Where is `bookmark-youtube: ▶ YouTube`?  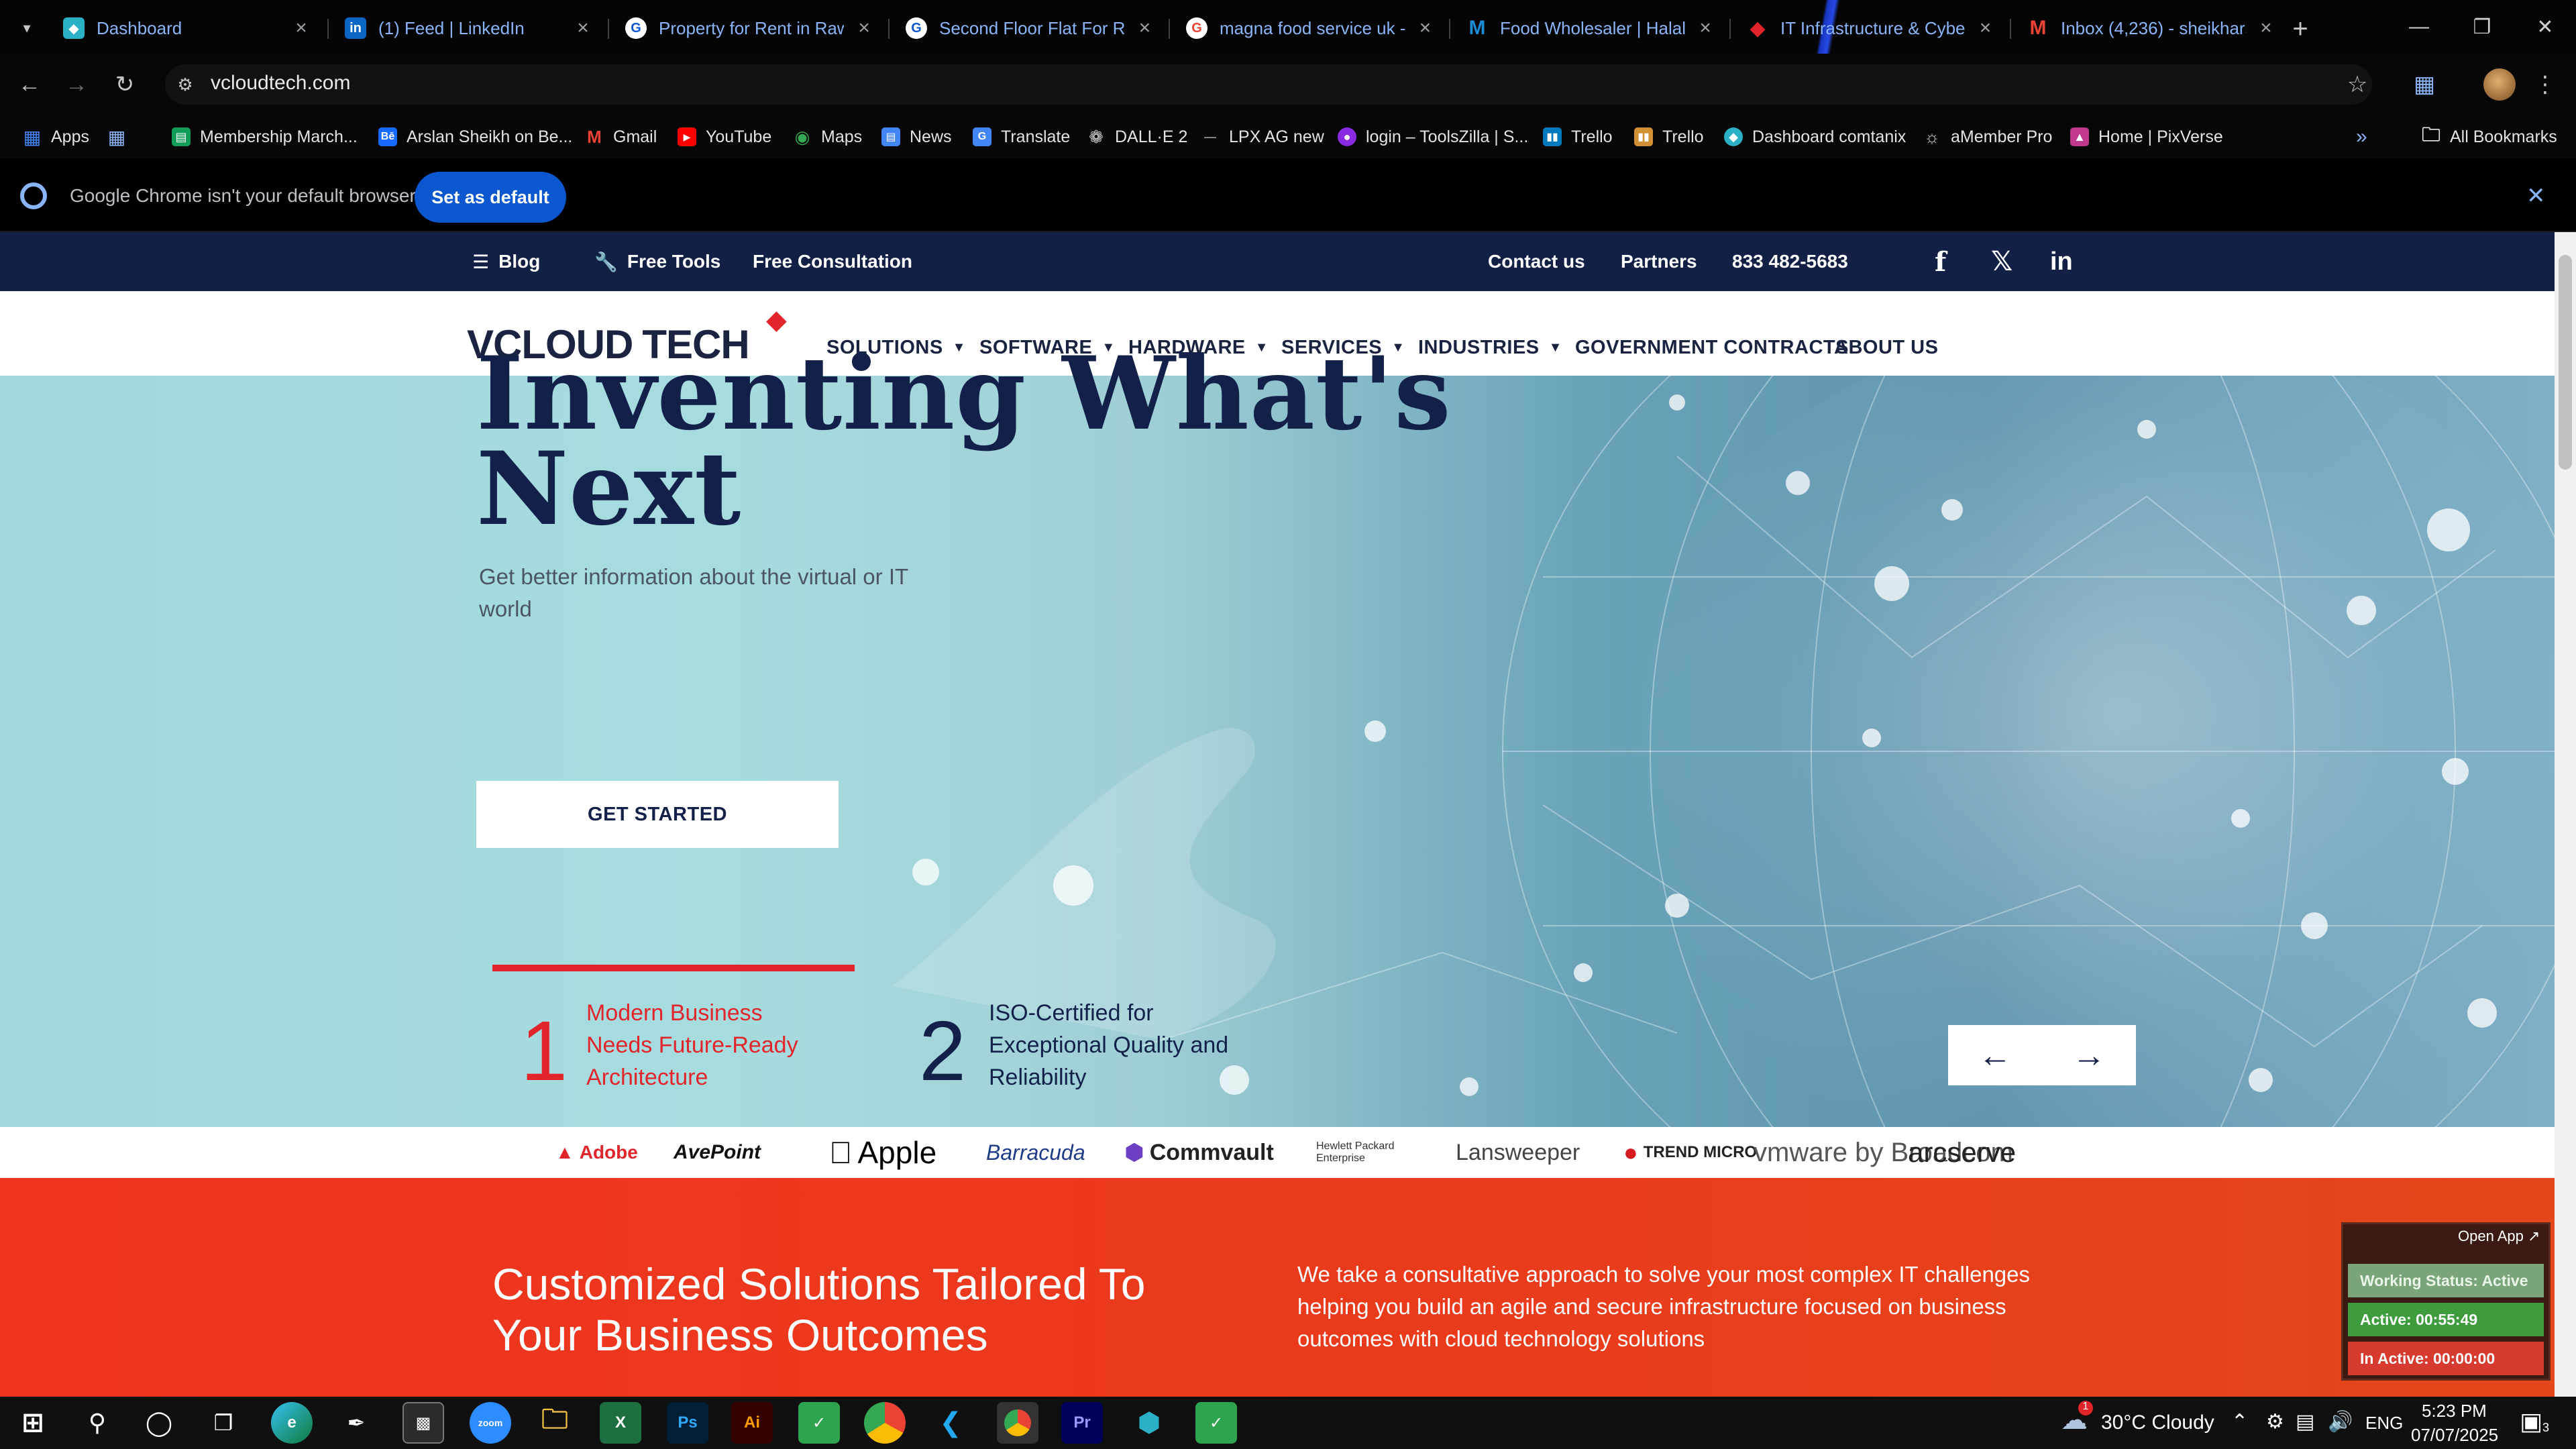
bookmark-youtube: ▶ YouTube is located at coordinates (724, 136).